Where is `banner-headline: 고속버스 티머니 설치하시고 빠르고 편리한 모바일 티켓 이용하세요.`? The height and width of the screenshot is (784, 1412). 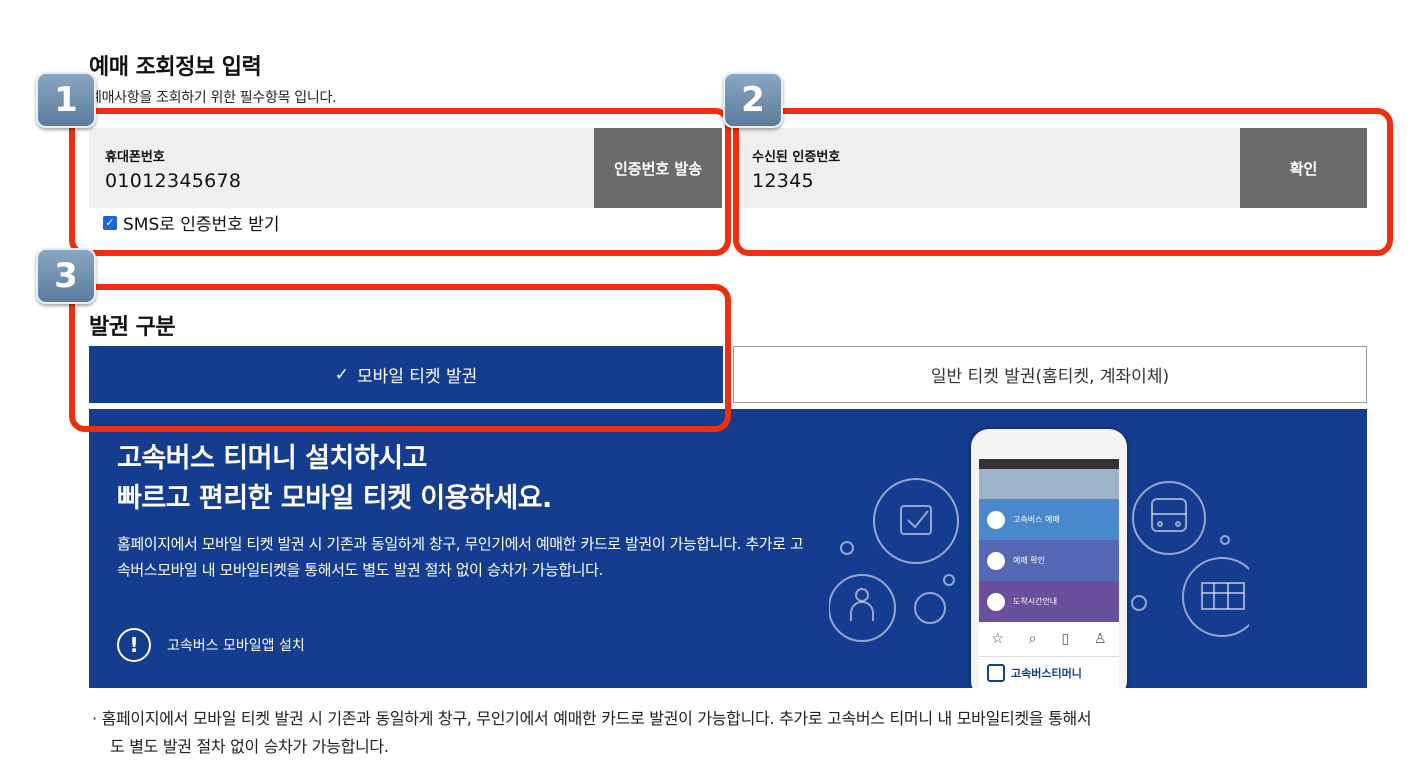
banner-headline: 고속버스 티머니 설치하시고 빠르고 편리한 모바일 티켓 이용하세요. is located at coordinates (334, 479).